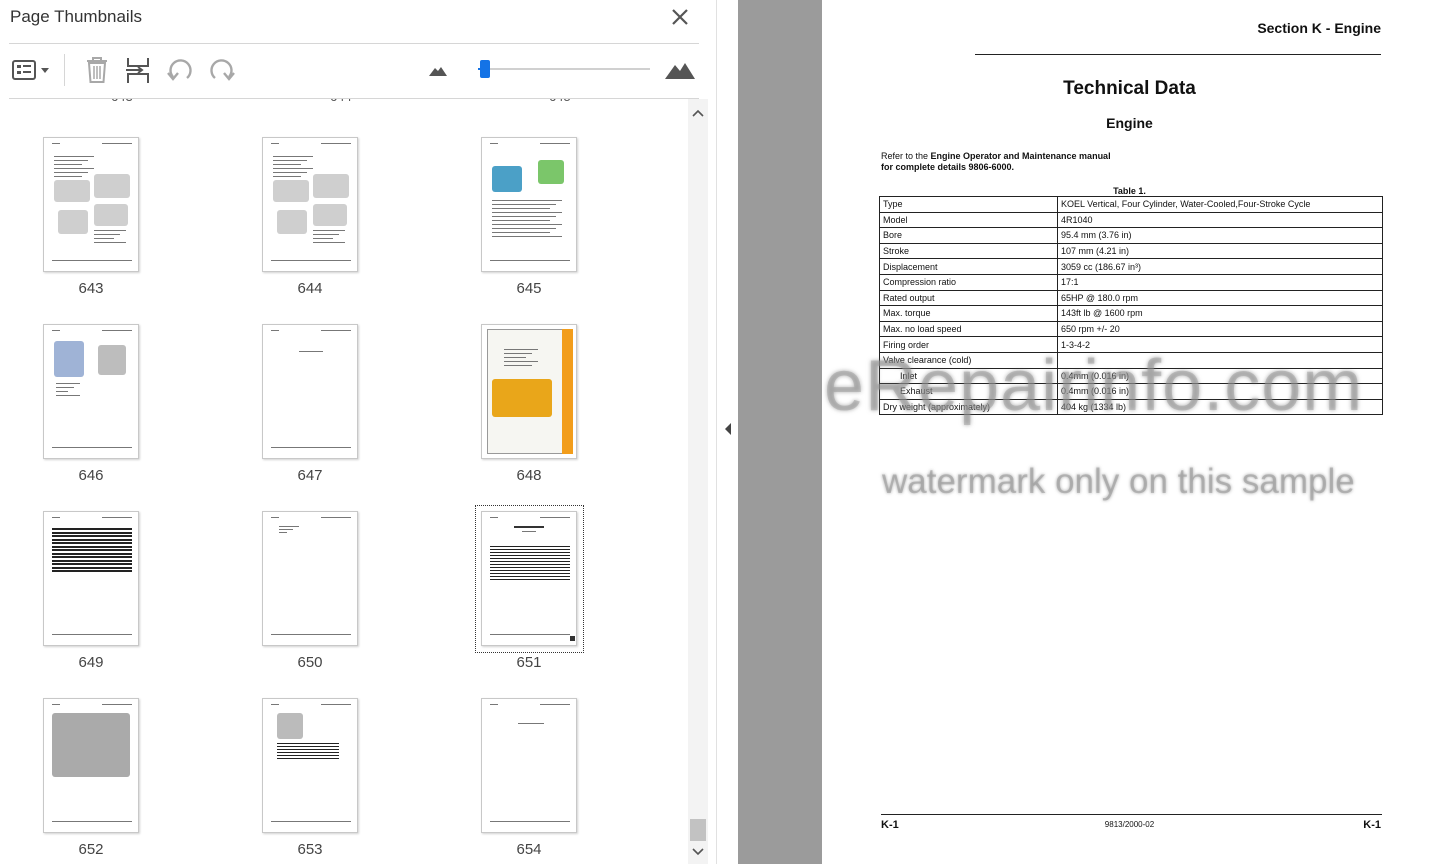  I want to click on partial-page-number: 643, so click(122, 101).